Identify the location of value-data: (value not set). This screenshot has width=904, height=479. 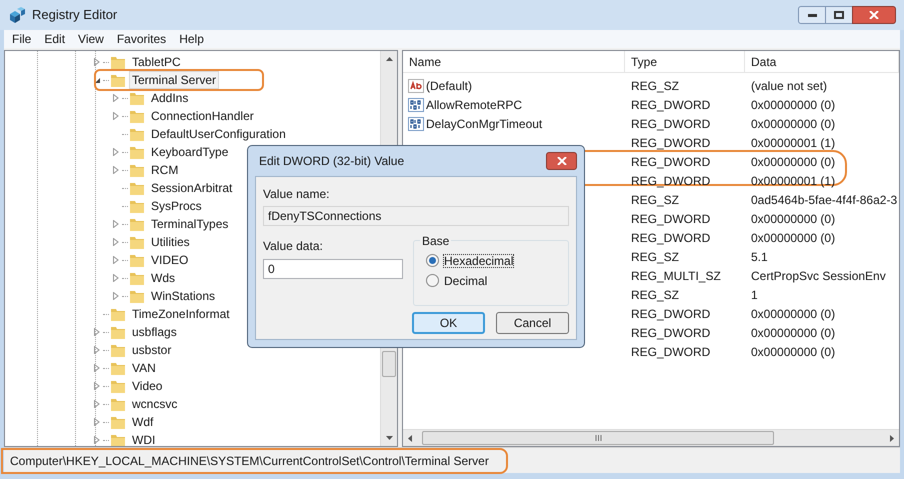
(789, 86).